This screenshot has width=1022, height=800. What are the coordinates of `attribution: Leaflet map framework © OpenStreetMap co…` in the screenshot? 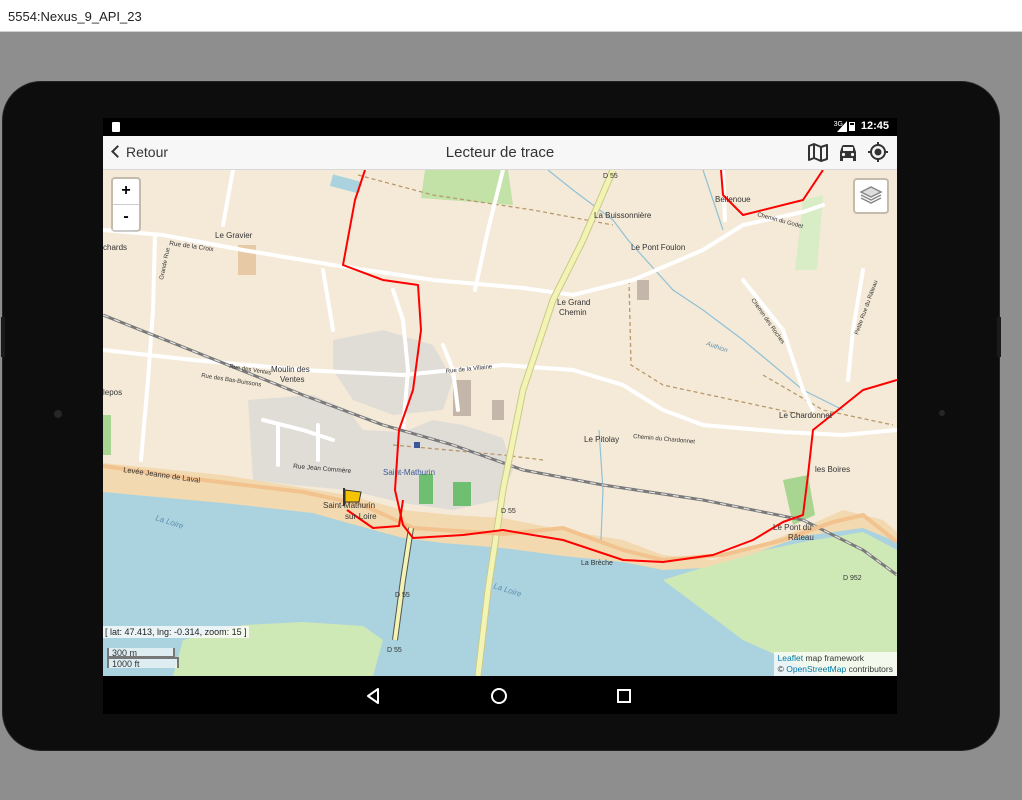 It's located at (835, 664).